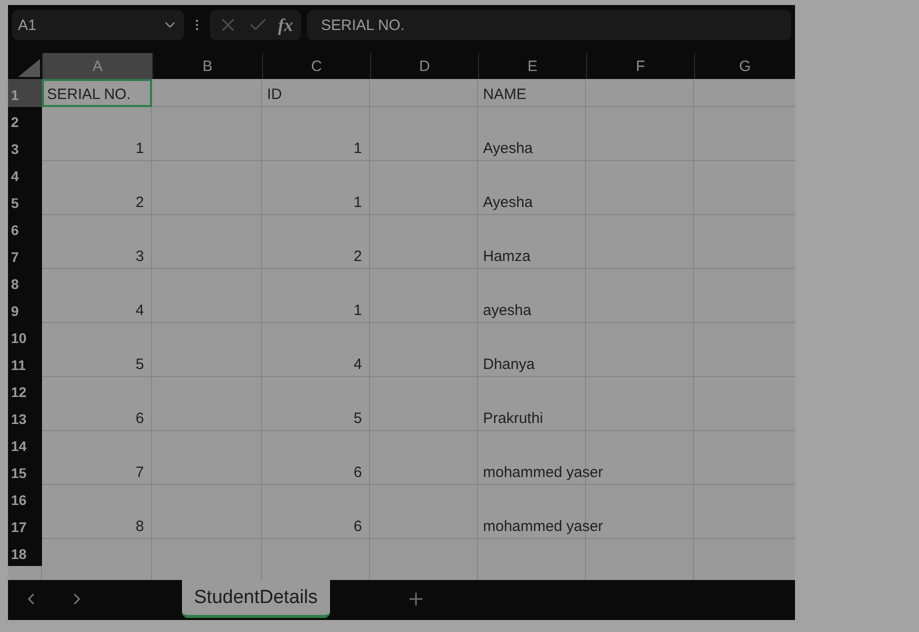 The height and width of the screenshot is (632, 919). What do you see at coordinates (25, 174) in the screenshot?
I see `row-header: 4` at bounding box center [25, 174].